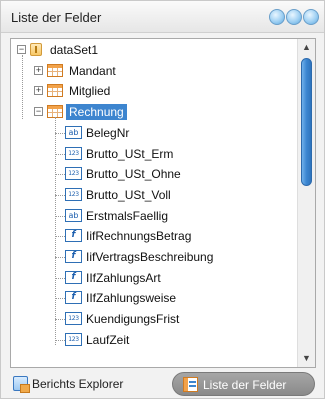 The height and width of the screenshot is (399, 325). Describe the element at coordinates (56, 17) in the screenshot. I see `panel-title: Liste der Felder` at that location.